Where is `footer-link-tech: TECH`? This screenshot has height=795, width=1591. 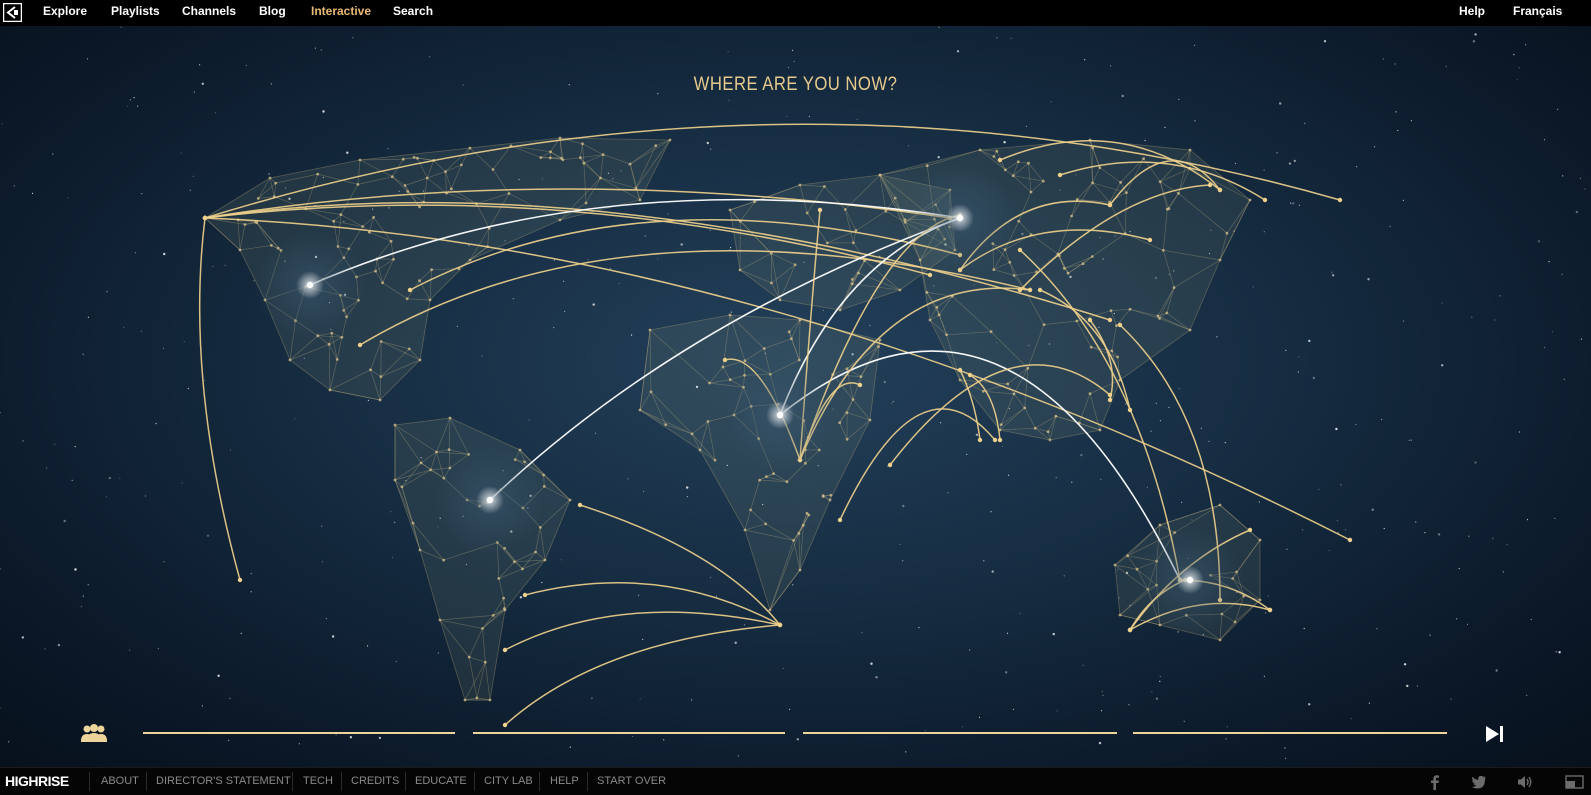 footer-link-tech: TECH is located at coordinates (318, 781).